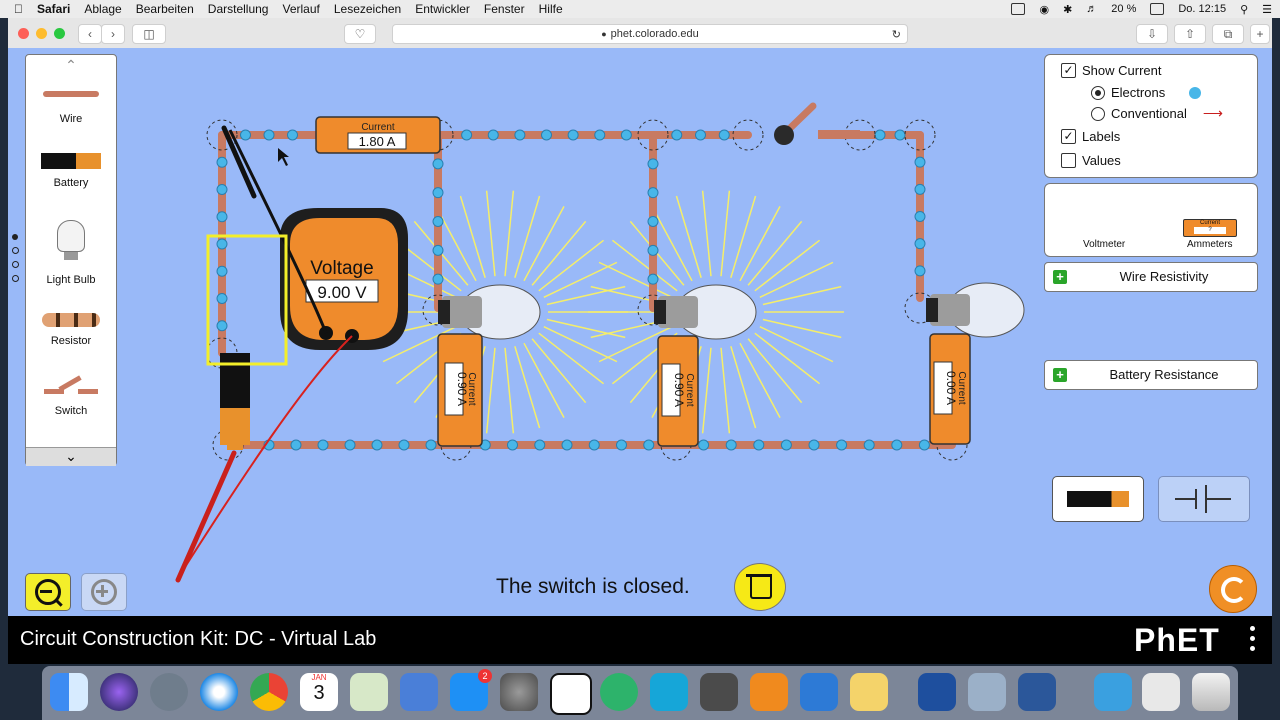 This screenshot has height=720, width=1280. What do you see at coordinates (1018, 9) in the screenshot?
I see `screen-record-icon` at bounding box center [1018, 9].